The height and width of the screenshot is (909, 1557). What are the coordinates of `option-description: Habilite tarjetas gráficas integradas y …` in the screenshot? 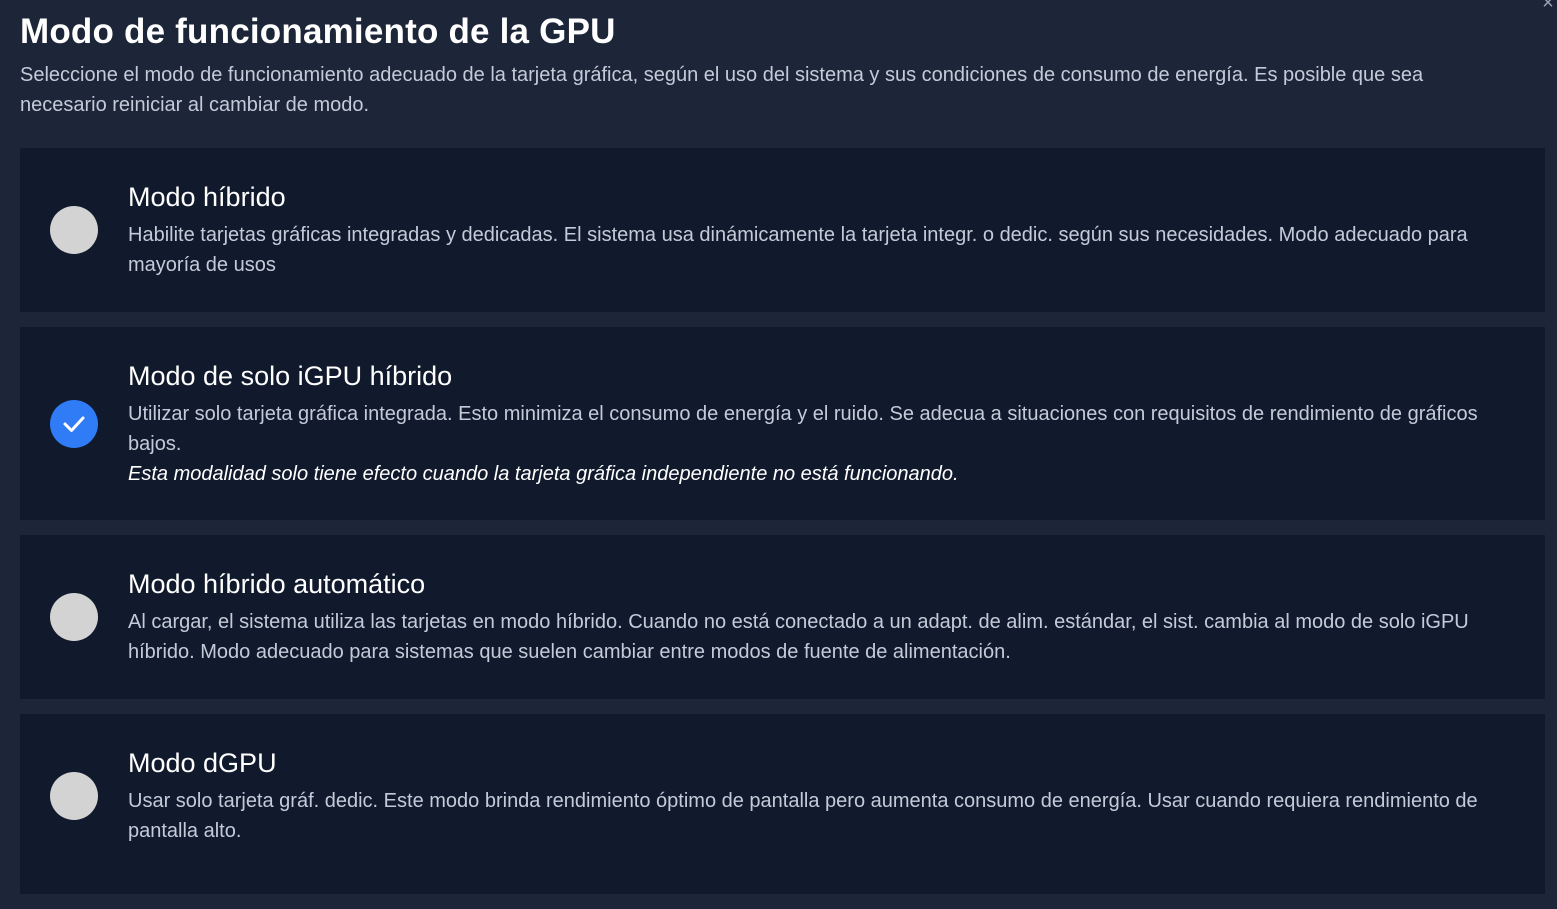 It's located at (798, 250).